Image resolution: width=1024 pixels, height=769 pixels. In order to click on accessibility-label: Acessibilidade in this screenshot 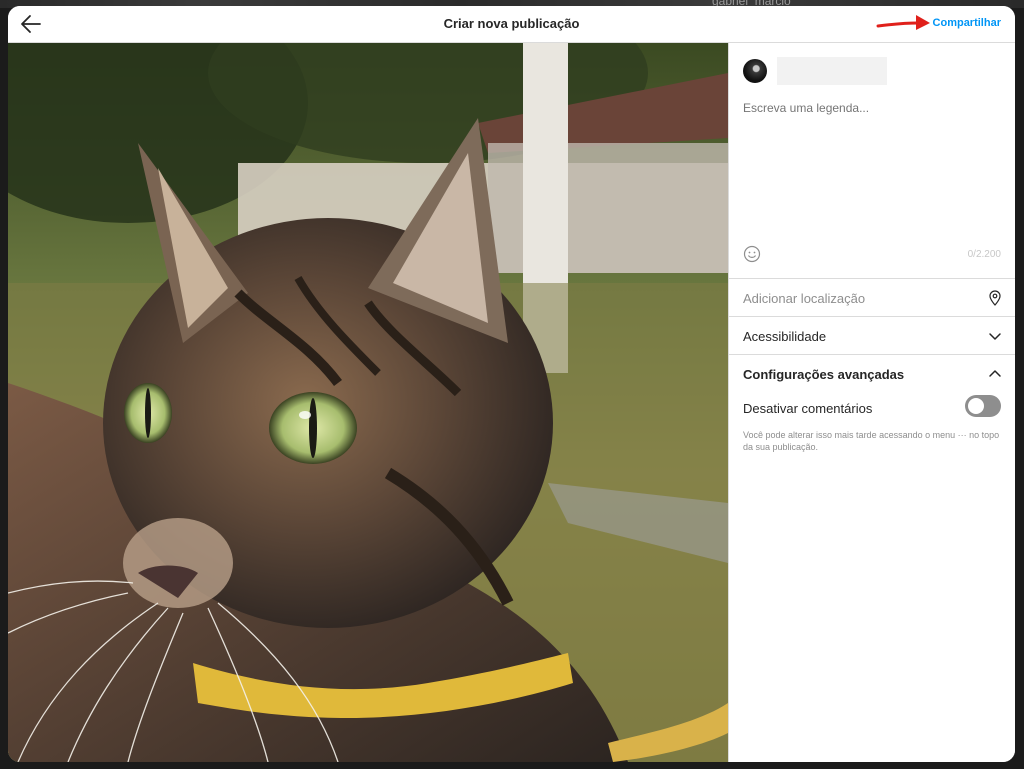, I will do `click(785, 336)`.